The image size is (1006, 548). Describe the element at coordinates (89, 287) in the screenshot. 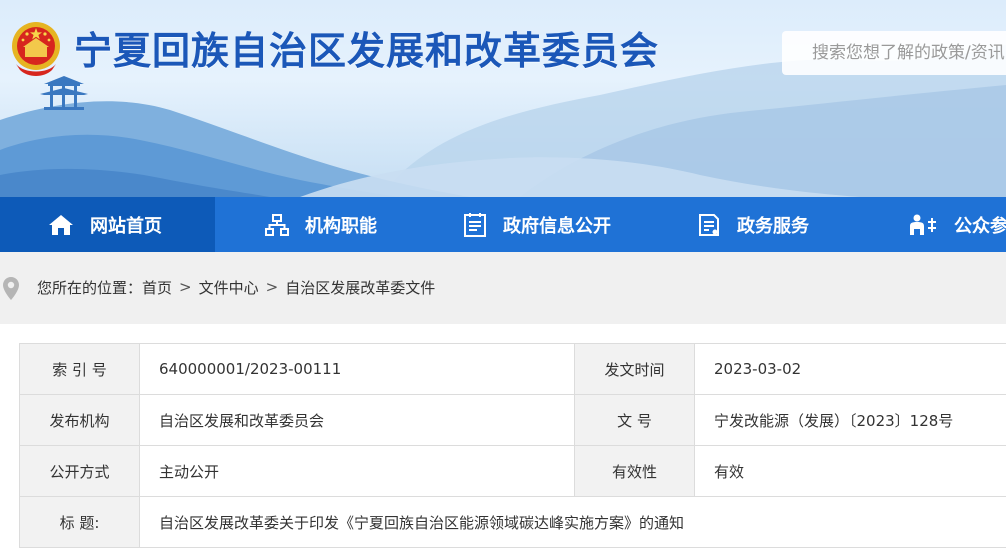

I see `breadcrumb-prefix: 您所在的位置：` at that location.